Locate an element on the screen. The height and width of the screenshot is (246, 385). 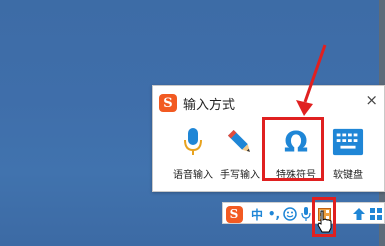
grid-icon is located at coordinates (376, 214).